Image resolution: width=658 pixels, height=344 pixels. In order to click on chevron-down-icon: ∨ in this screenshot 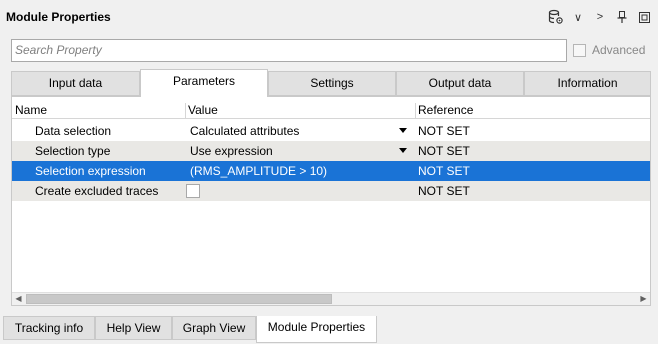, I will do `click(578, 17)`.